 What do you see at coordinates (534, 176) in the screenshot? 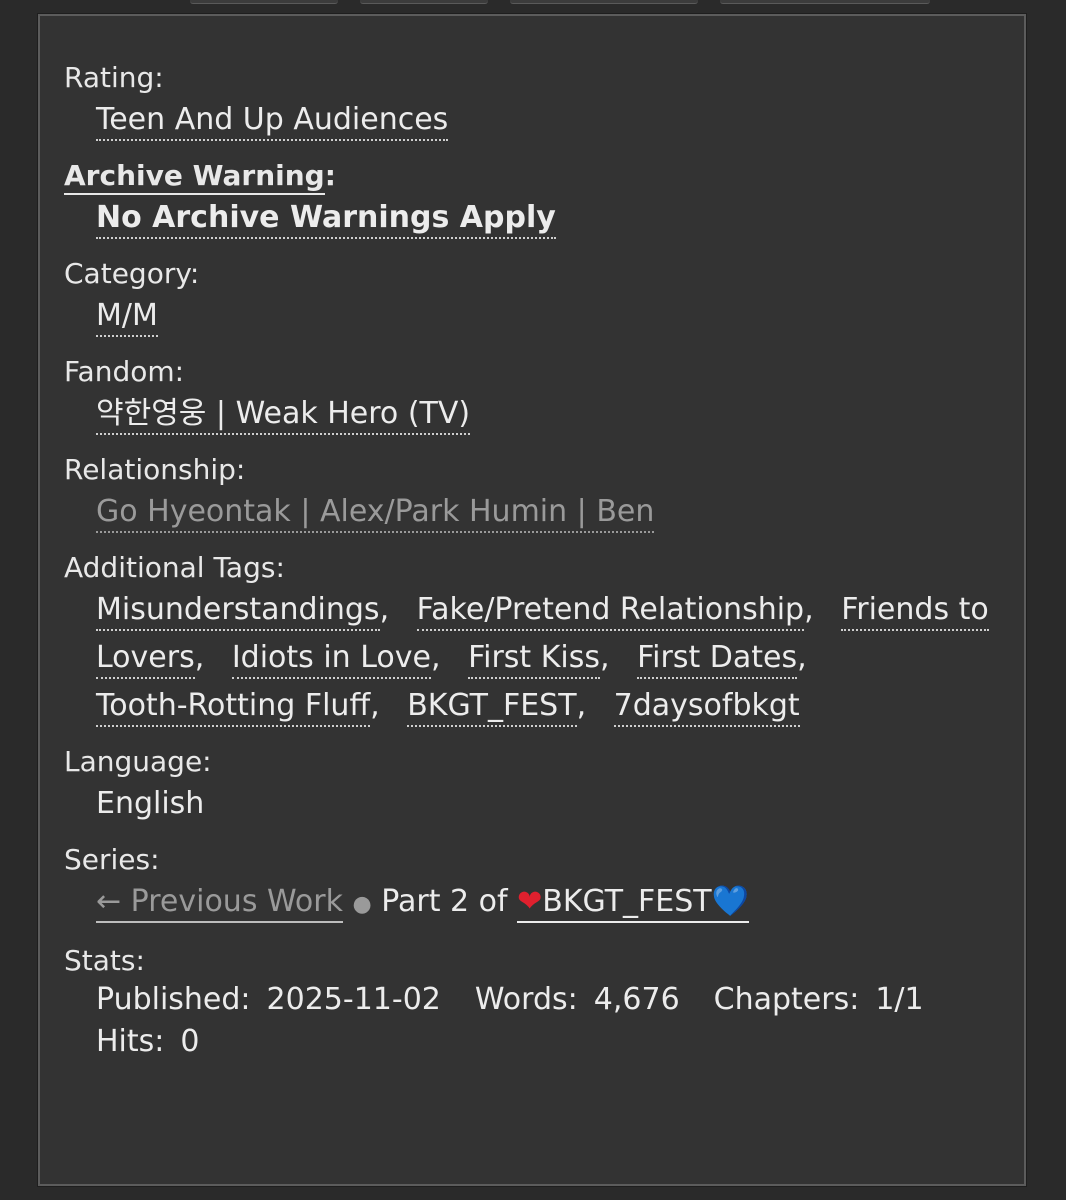
I see `warning-label-wrap: Archive Warning:` at bounding box center [534, 176].